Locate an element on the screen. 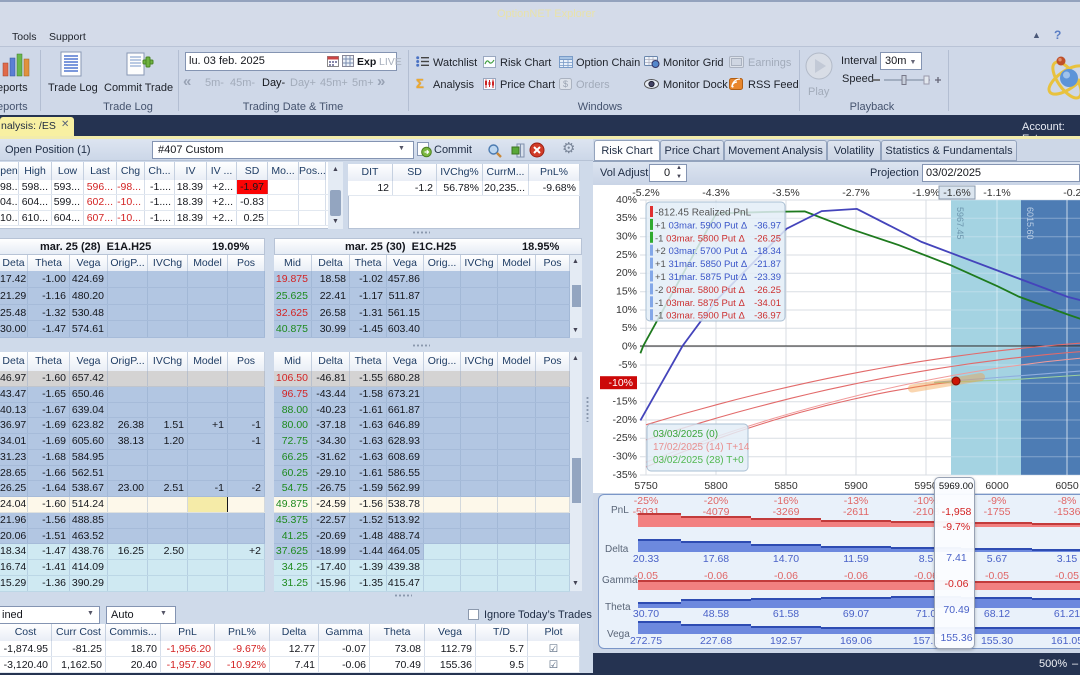 This screenshot has height=675, width=1080. svg-text: 20% is located at coordinates (626, 273).